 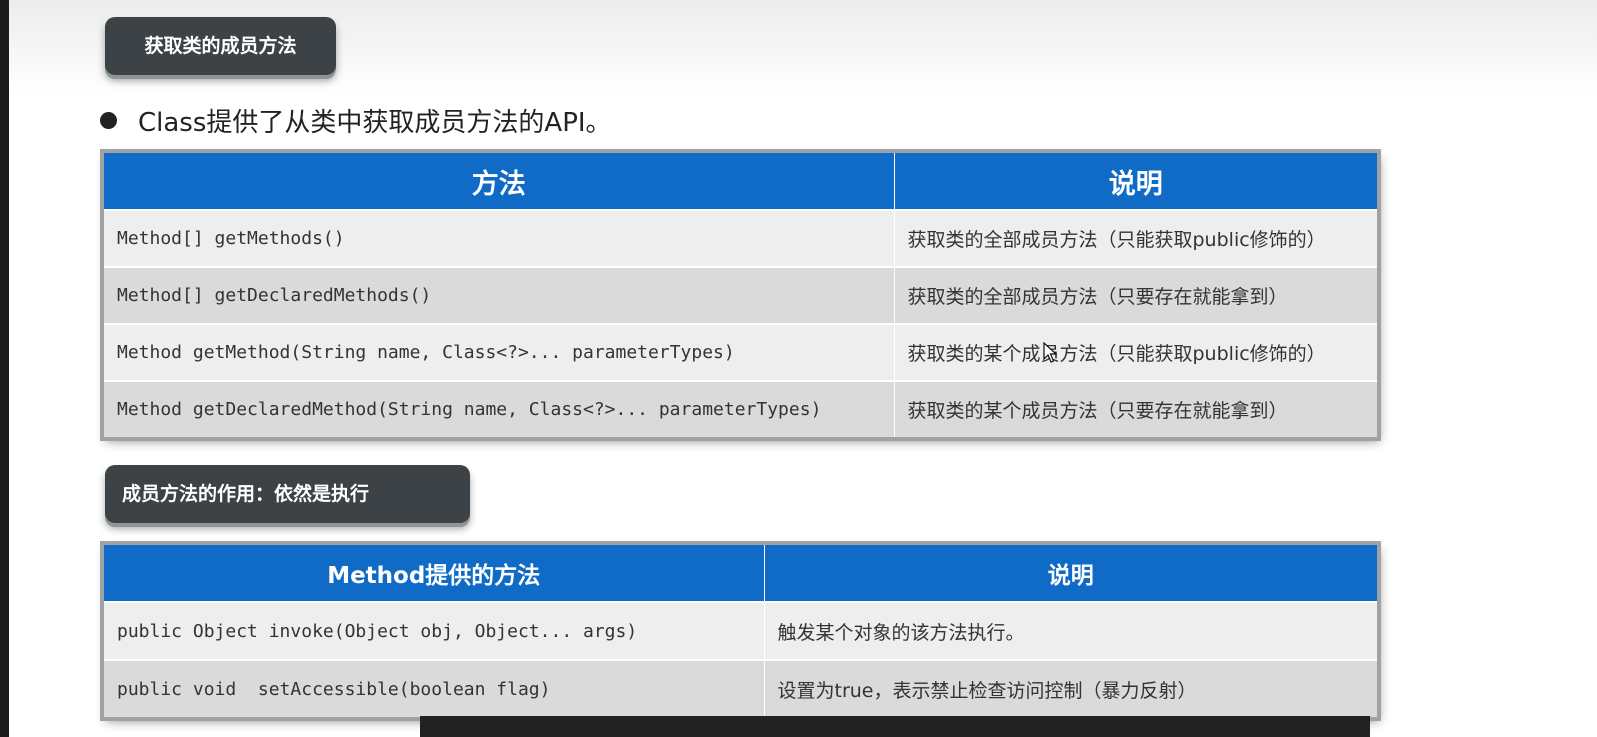 I want to click on section-title-get-methods: 获取类的成员方法, so click(x=220, y=46).